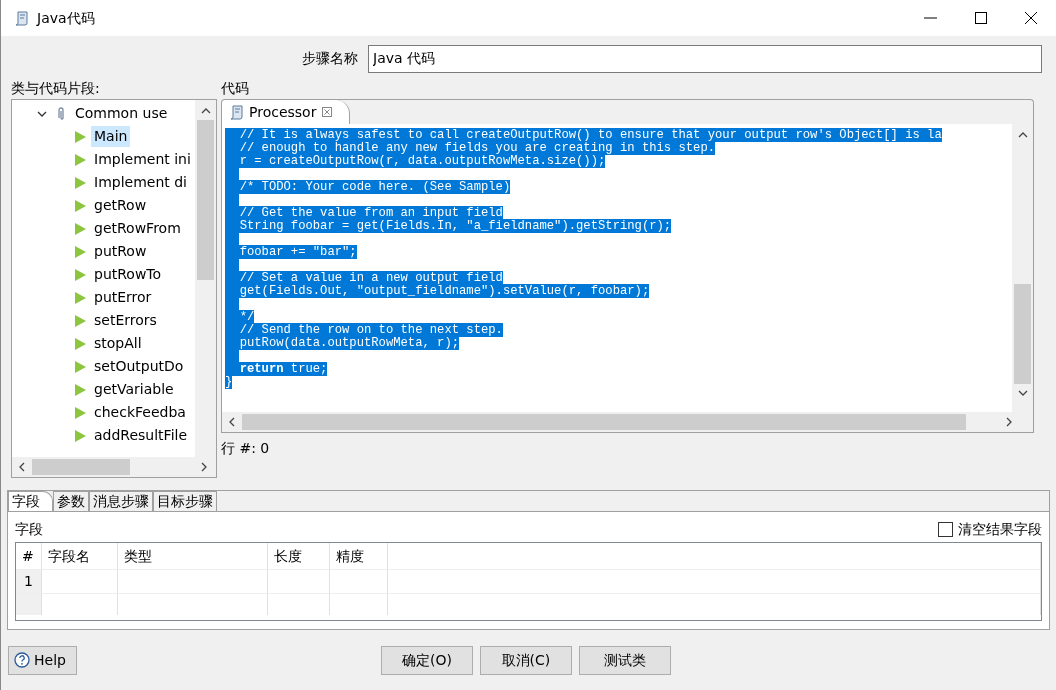 This screenshot has width=1056, height=690. I want to click on column-header: 精度, so click(359, 556).